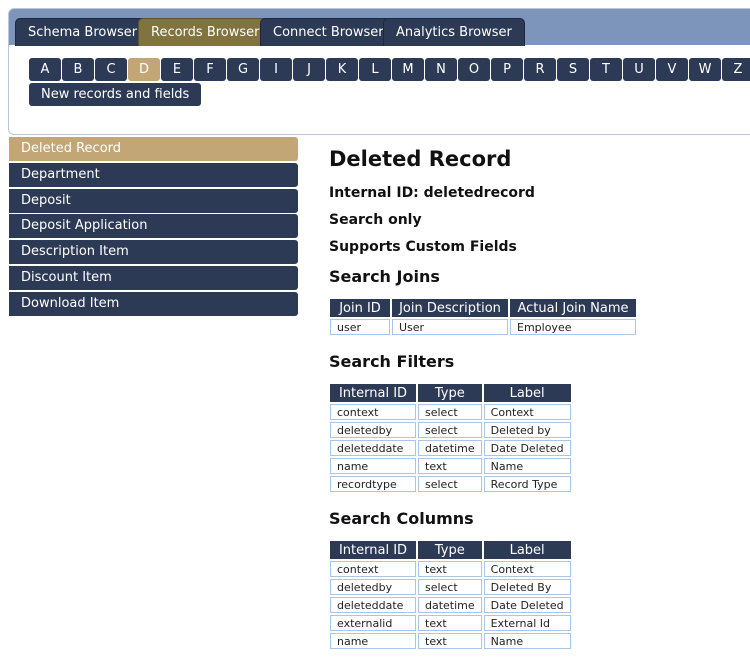 This screenshot has height=664, width=750. I want to click on new-records-button: New records and fields, so click(115, 94).